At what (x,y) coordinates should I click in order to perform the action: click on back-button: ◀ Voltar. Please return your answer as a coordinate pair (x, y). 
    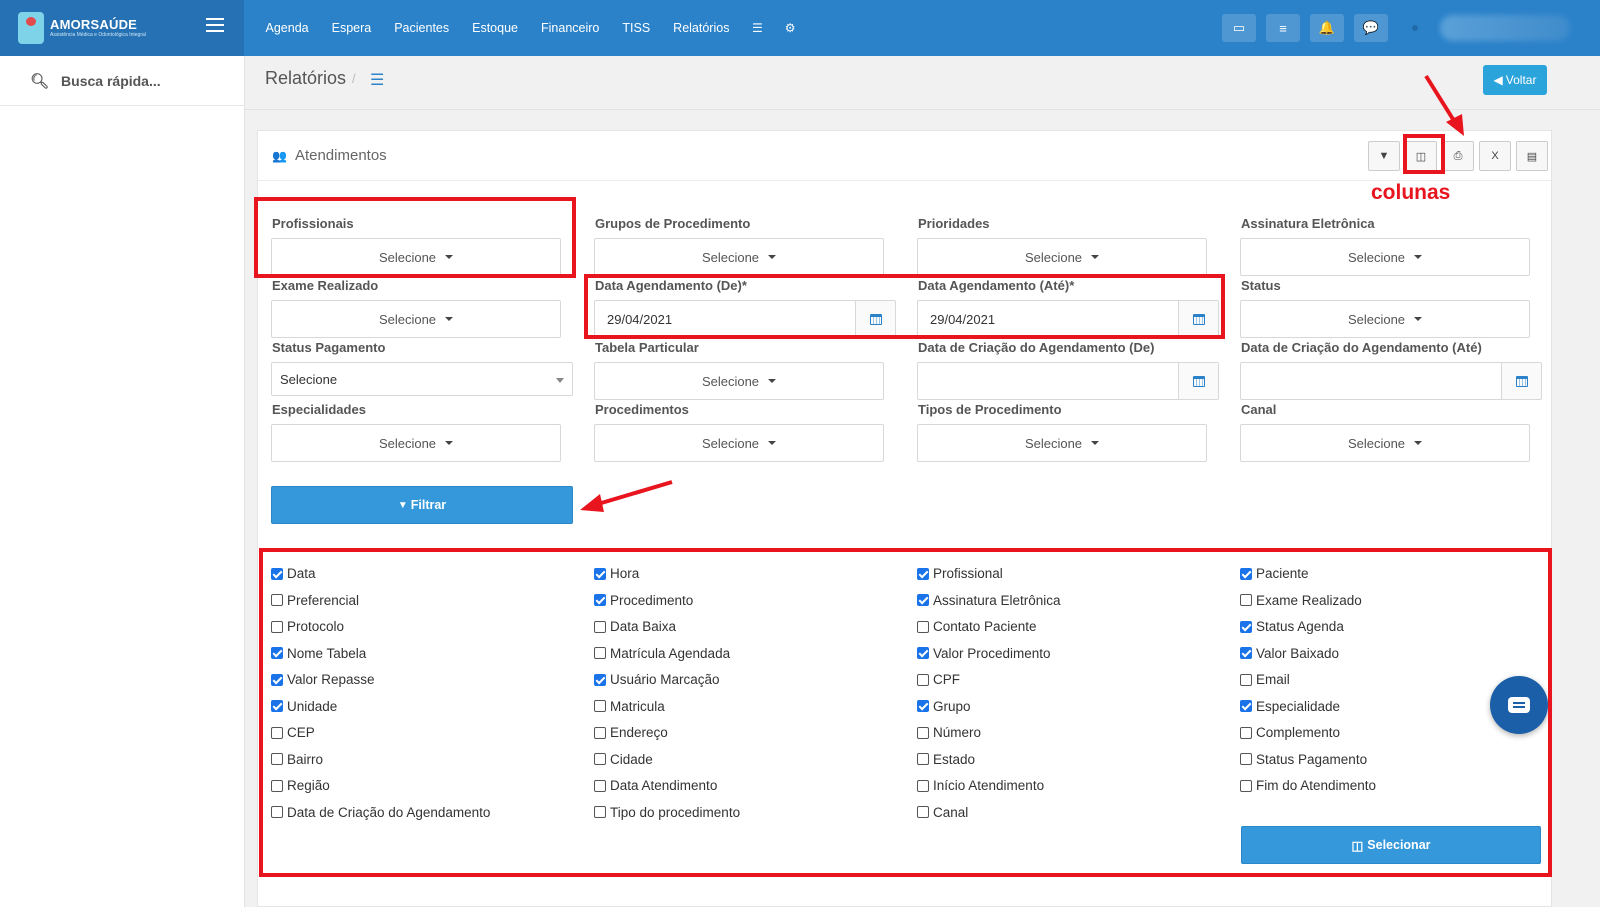
    Looking at the image, I should click on (1515, 80).